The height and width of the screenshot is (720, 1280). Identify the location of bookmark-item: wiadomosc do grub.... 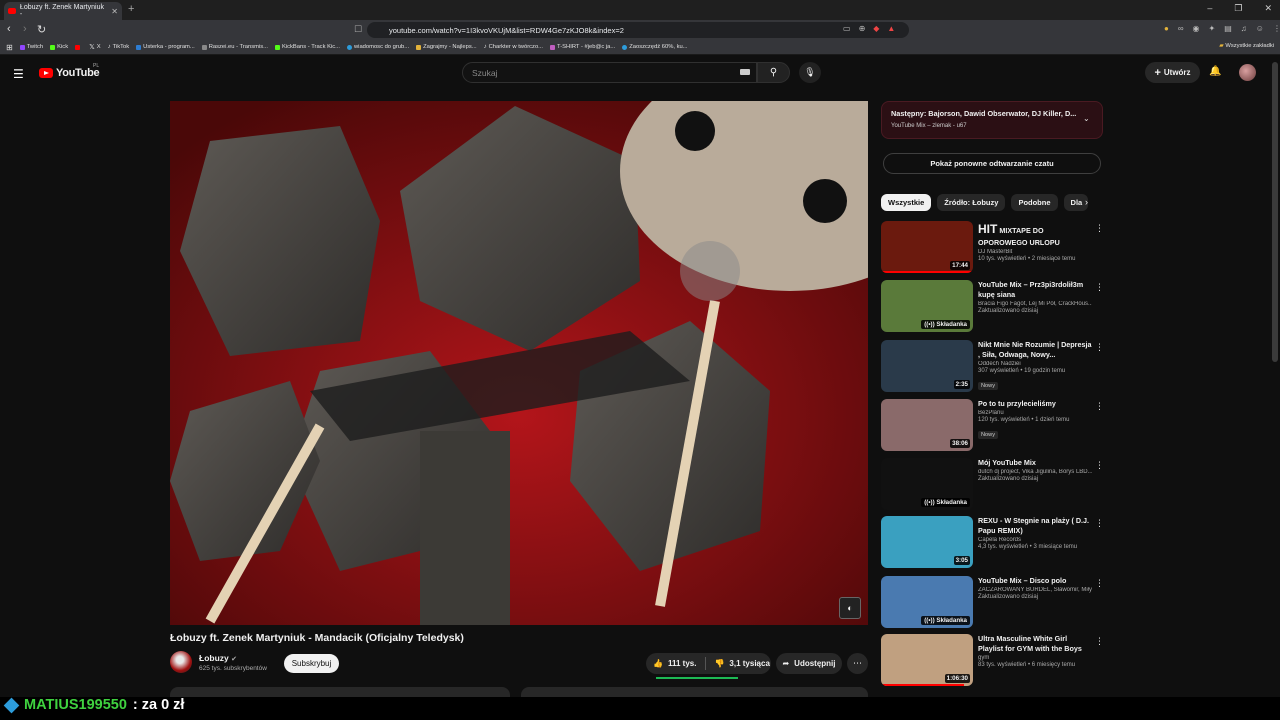
(377, 47).